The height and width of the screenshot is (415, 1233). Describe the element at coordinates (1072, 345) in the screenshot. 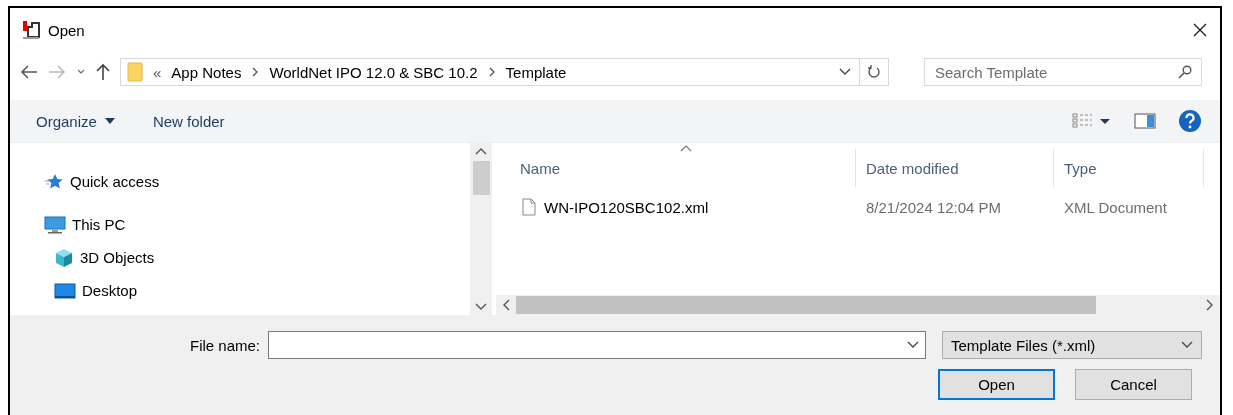

I see `file-type-dropdown: Template Files (*.xml)` at that location.